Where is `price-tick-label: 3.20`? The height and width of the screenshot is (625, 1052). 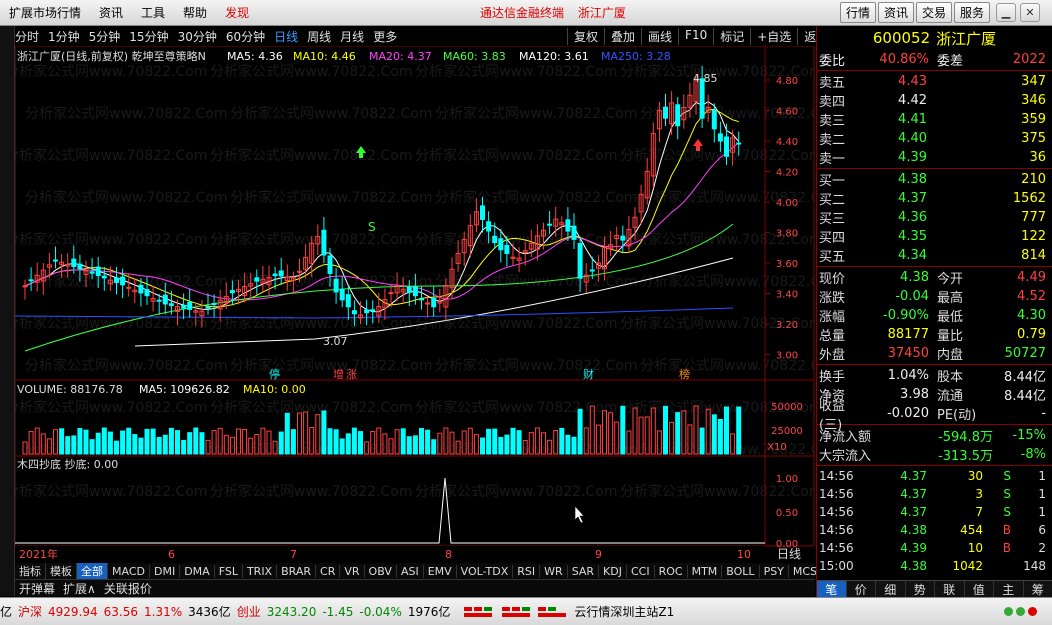
price-tick-label: 3.20 is located at coordinates (787, 325).